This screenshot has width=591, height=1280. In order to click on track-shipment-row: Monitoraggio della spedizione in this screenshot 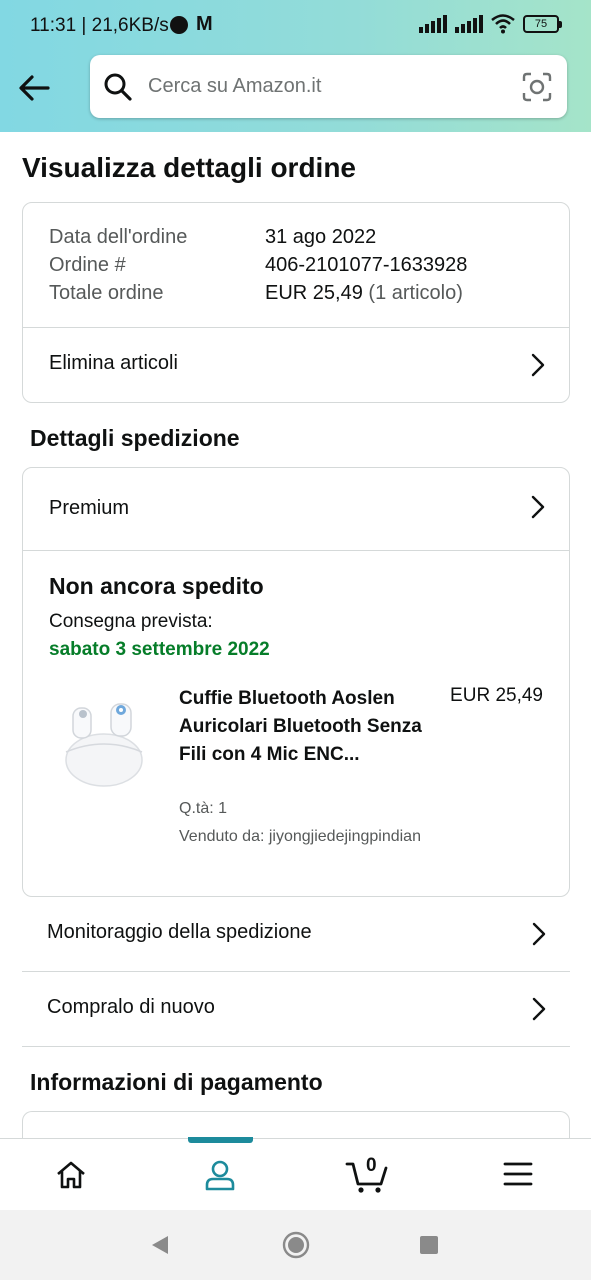, I will do `click(296, 934)`.